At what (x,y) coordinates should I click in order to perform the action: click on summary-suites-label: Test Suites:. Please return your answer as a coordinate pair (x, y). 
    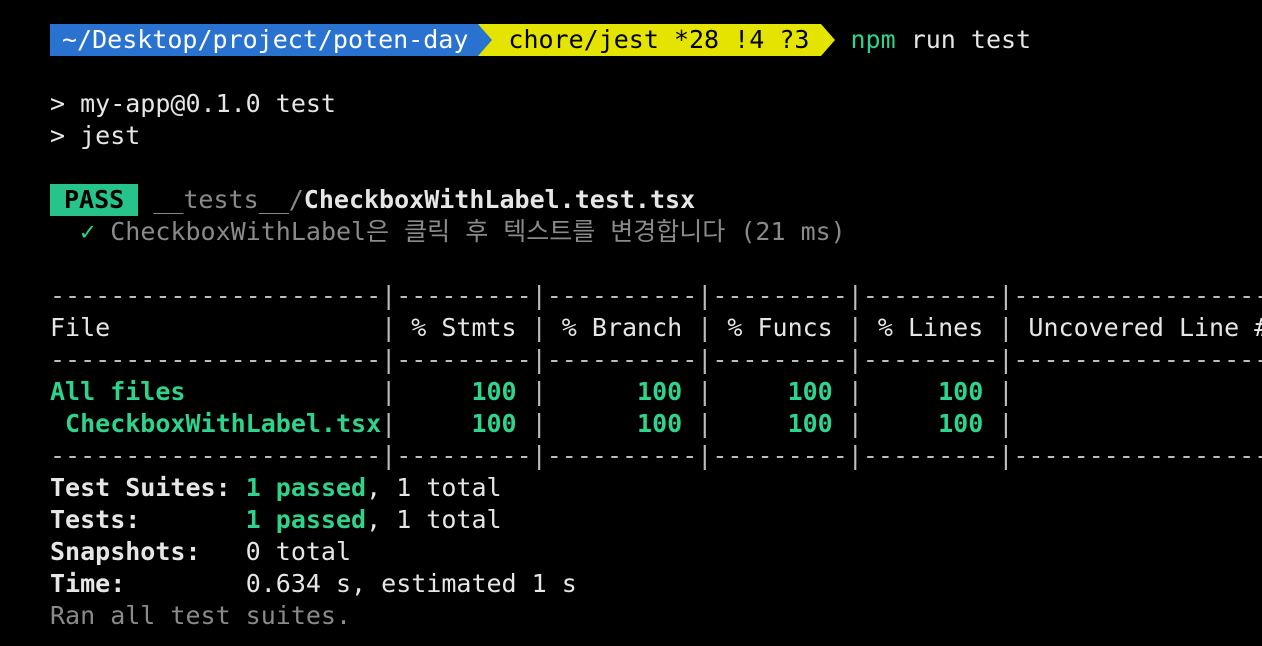
    Looking at the image, I should click on (140, 487).